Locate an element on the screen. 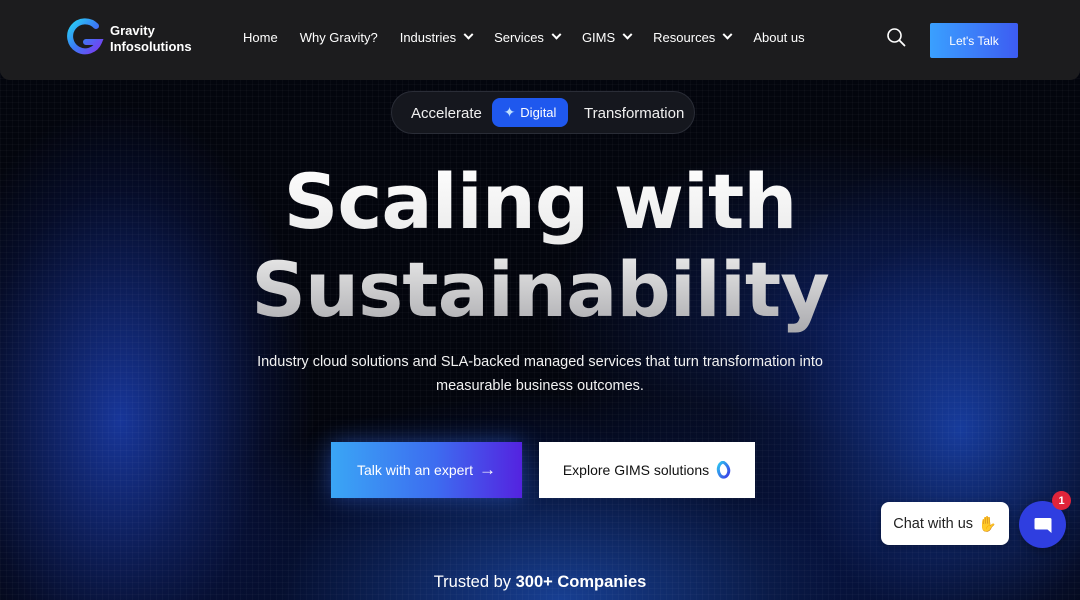 The image size is (1080, 600). nav-label: GIMS is located at coordinates (598, 37).